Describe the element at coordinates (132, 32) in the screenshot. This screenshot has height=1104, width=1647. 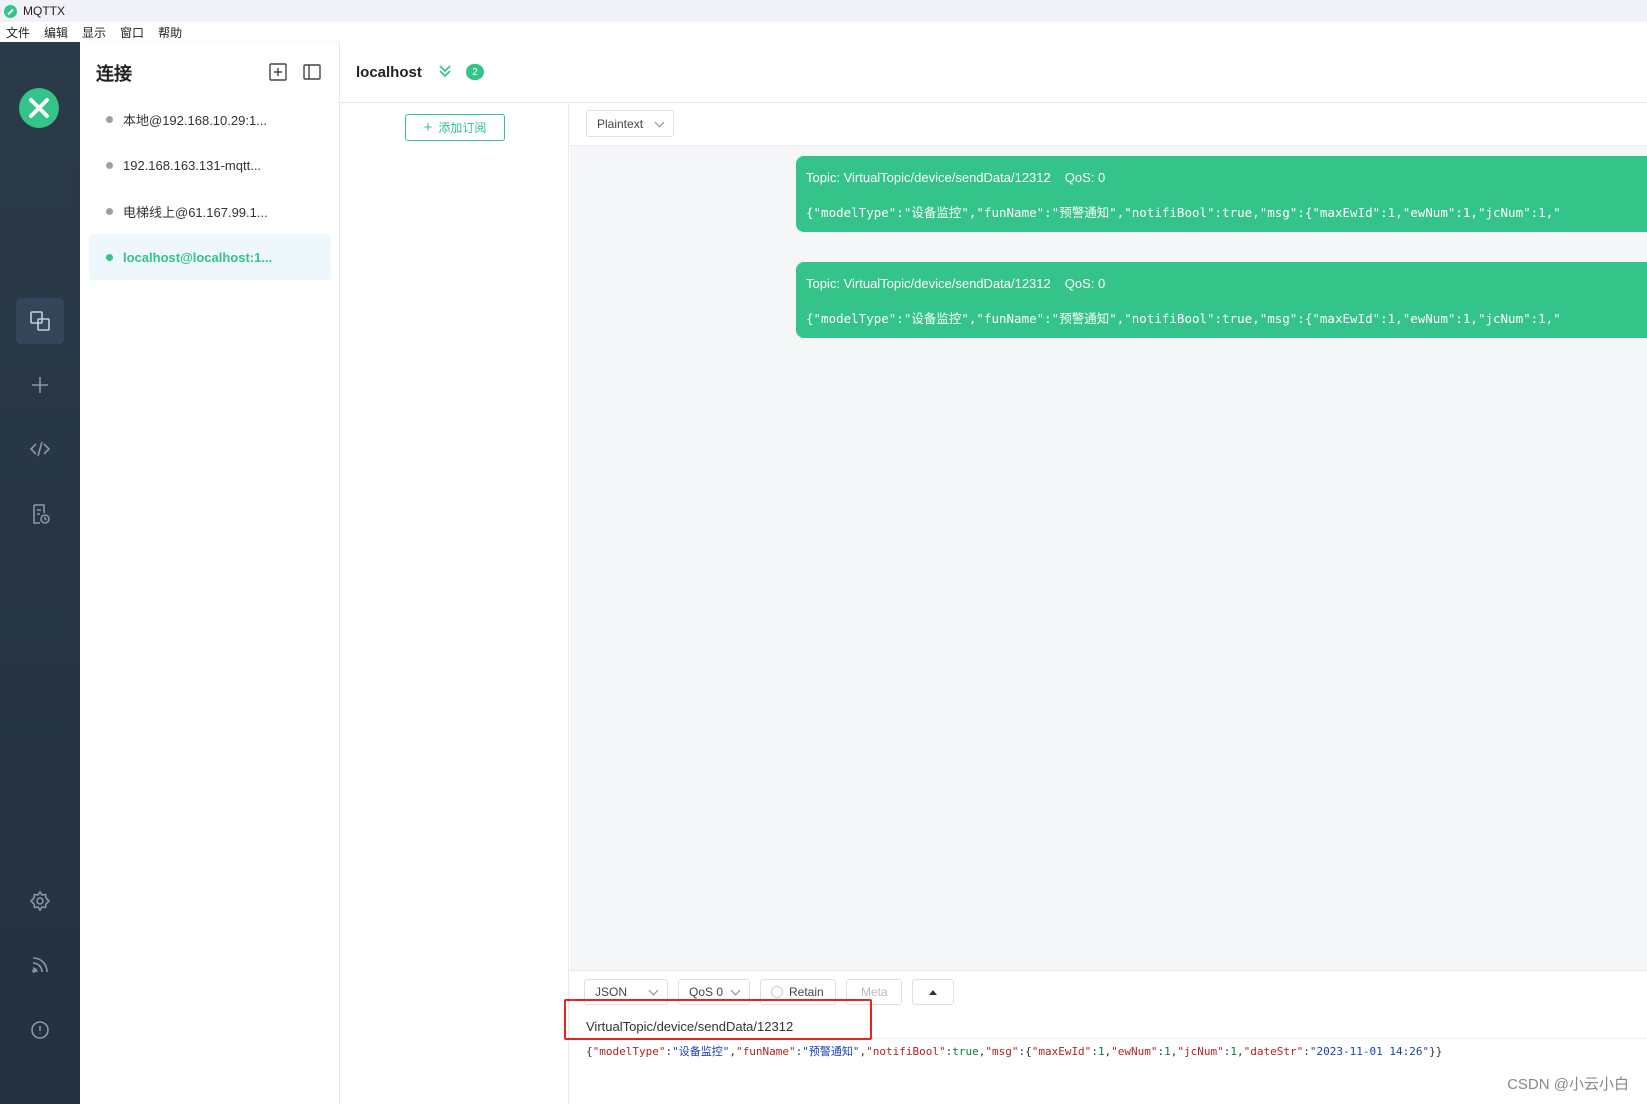
I see `menu-window: 窗口` at that location.